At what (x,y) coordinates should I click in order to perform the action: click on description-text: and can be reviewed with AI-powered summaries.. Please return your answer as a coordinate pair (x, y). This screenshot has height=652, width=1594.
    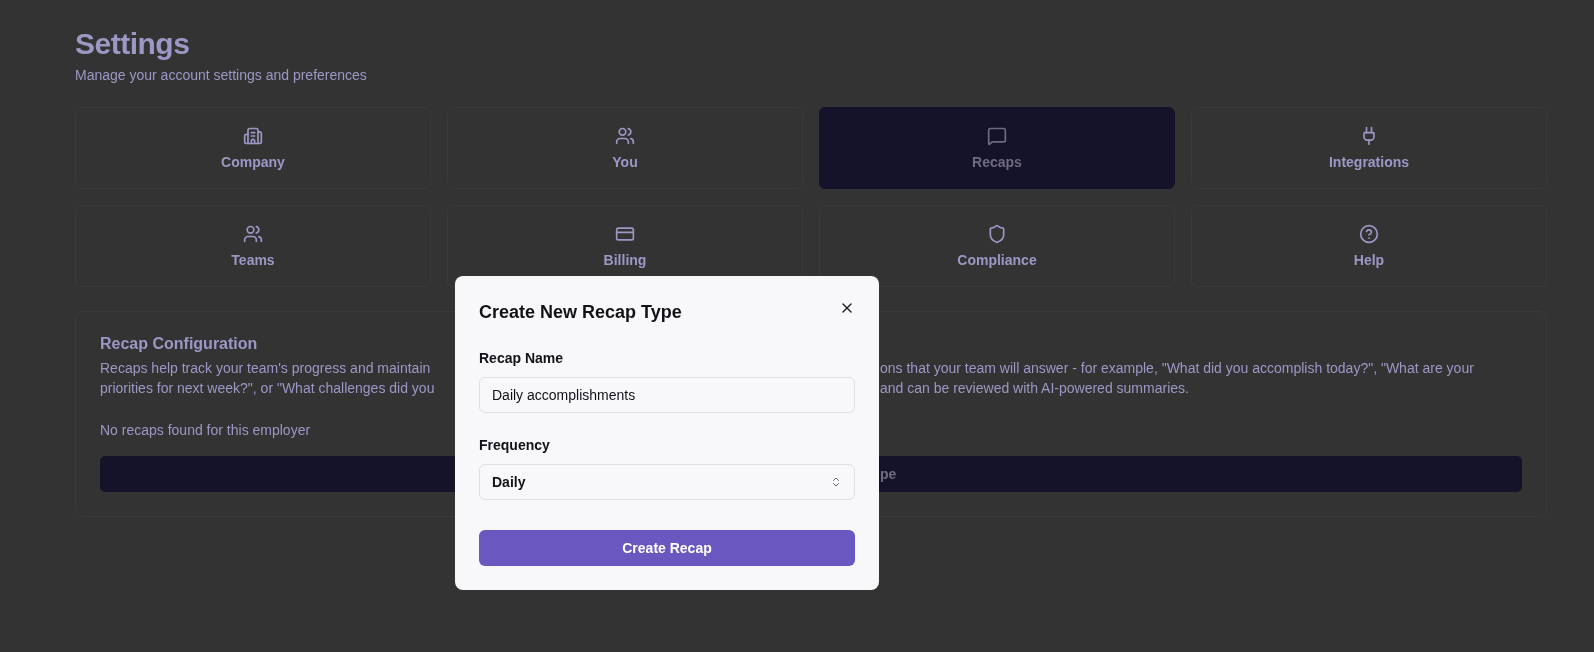
    Looking at the image, I should click on (1035, 388).